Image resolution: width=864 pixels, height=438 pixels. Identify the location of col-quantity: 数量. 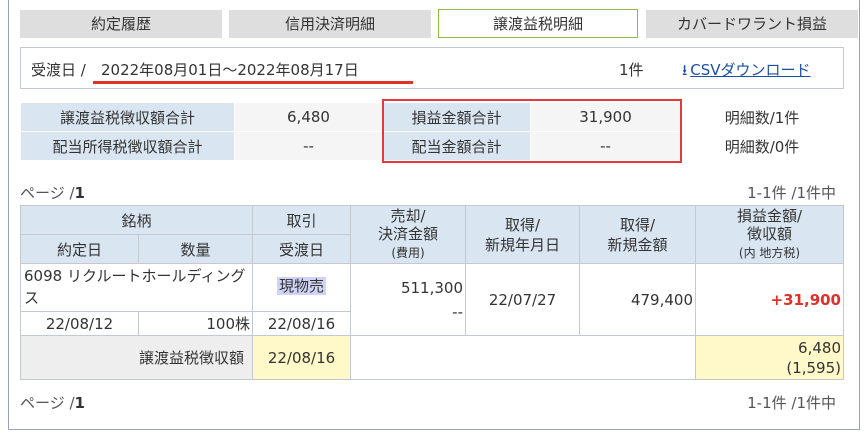
(195, 249).